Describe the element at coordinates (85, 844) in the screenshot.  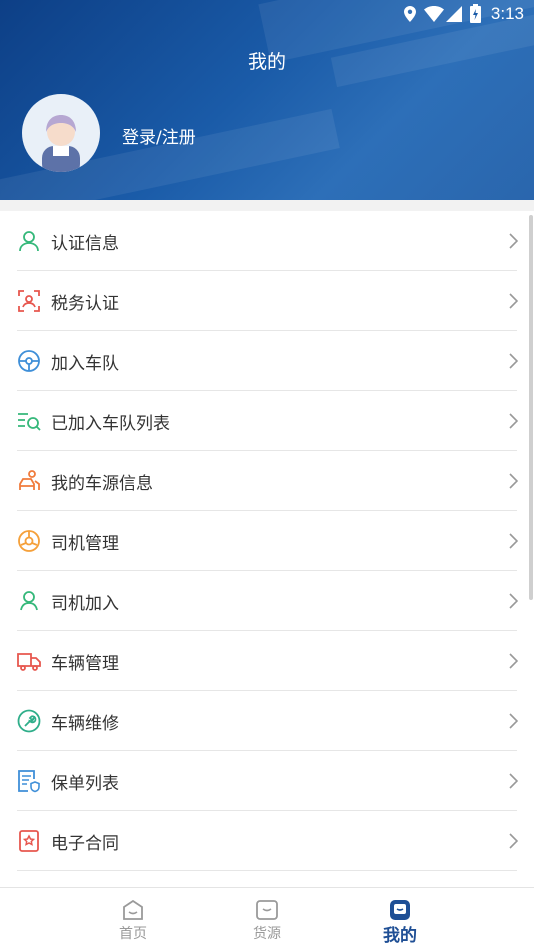
I see `menu-item-label: 电子合同` at that location.